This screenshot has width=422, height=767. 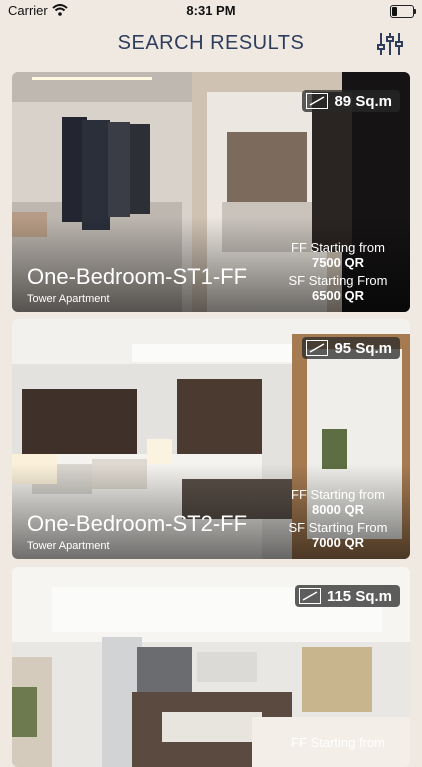 I want to click on filter-sliders-icon, so click(x=390, y=44).